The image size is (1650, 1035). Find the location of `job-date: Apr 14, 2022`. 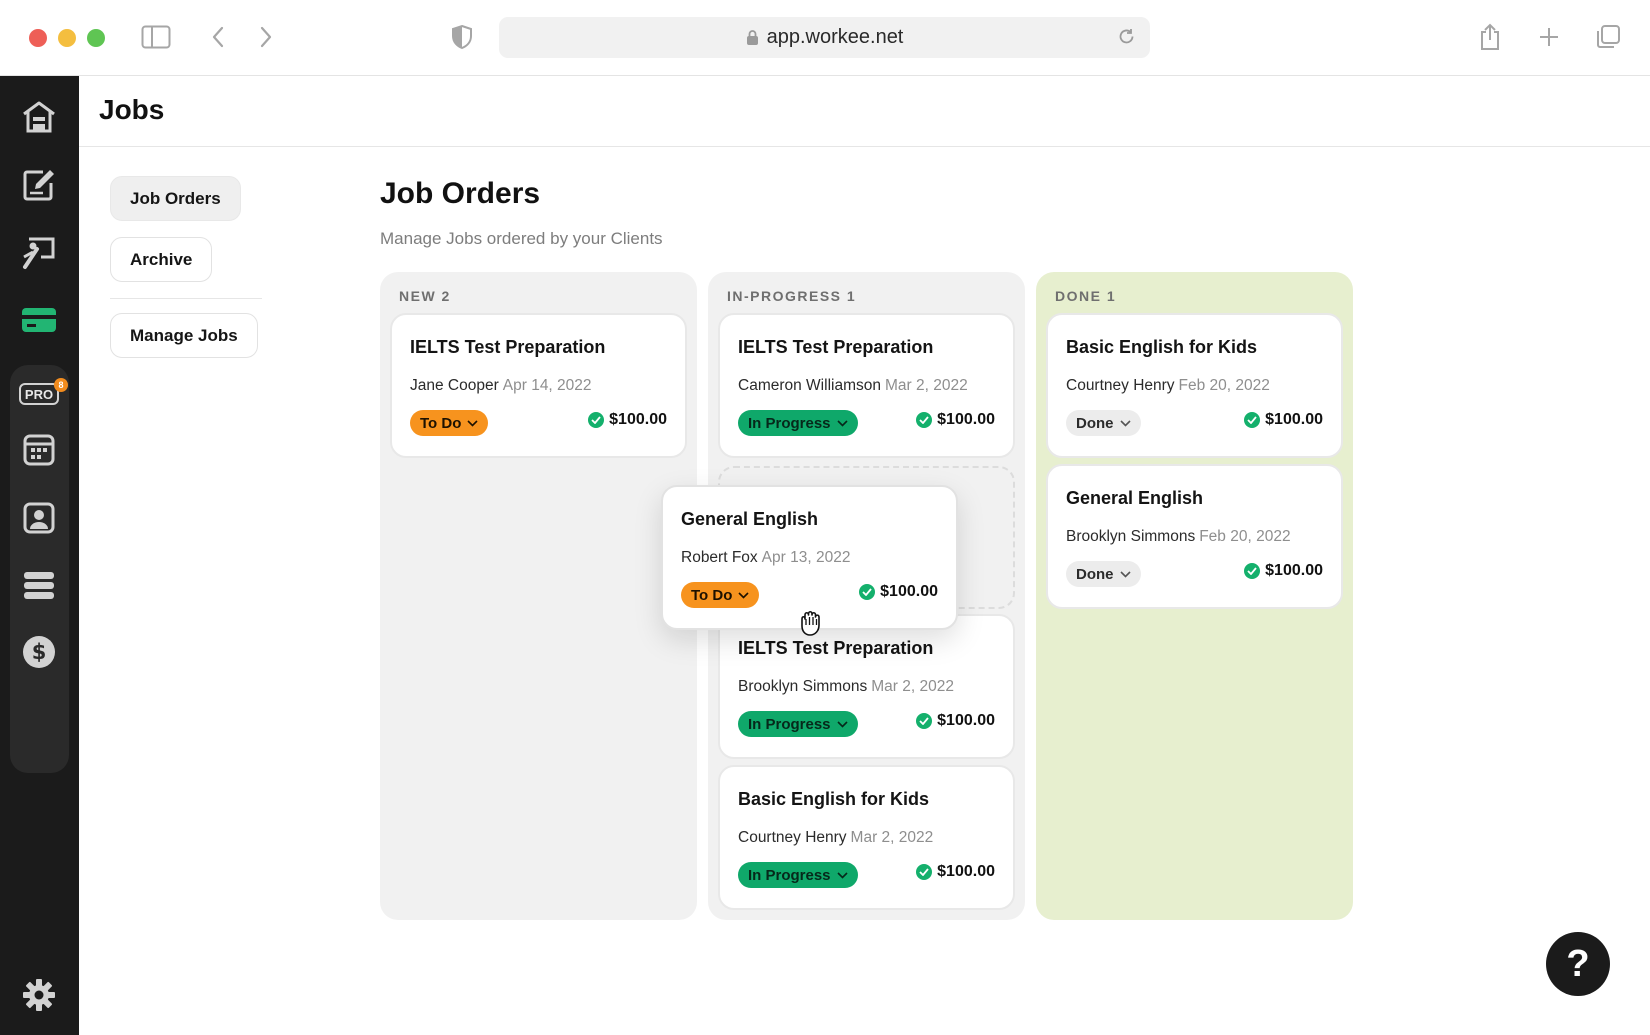

job-date: Apr 14, 2022 is located at coordinates (547, 385).